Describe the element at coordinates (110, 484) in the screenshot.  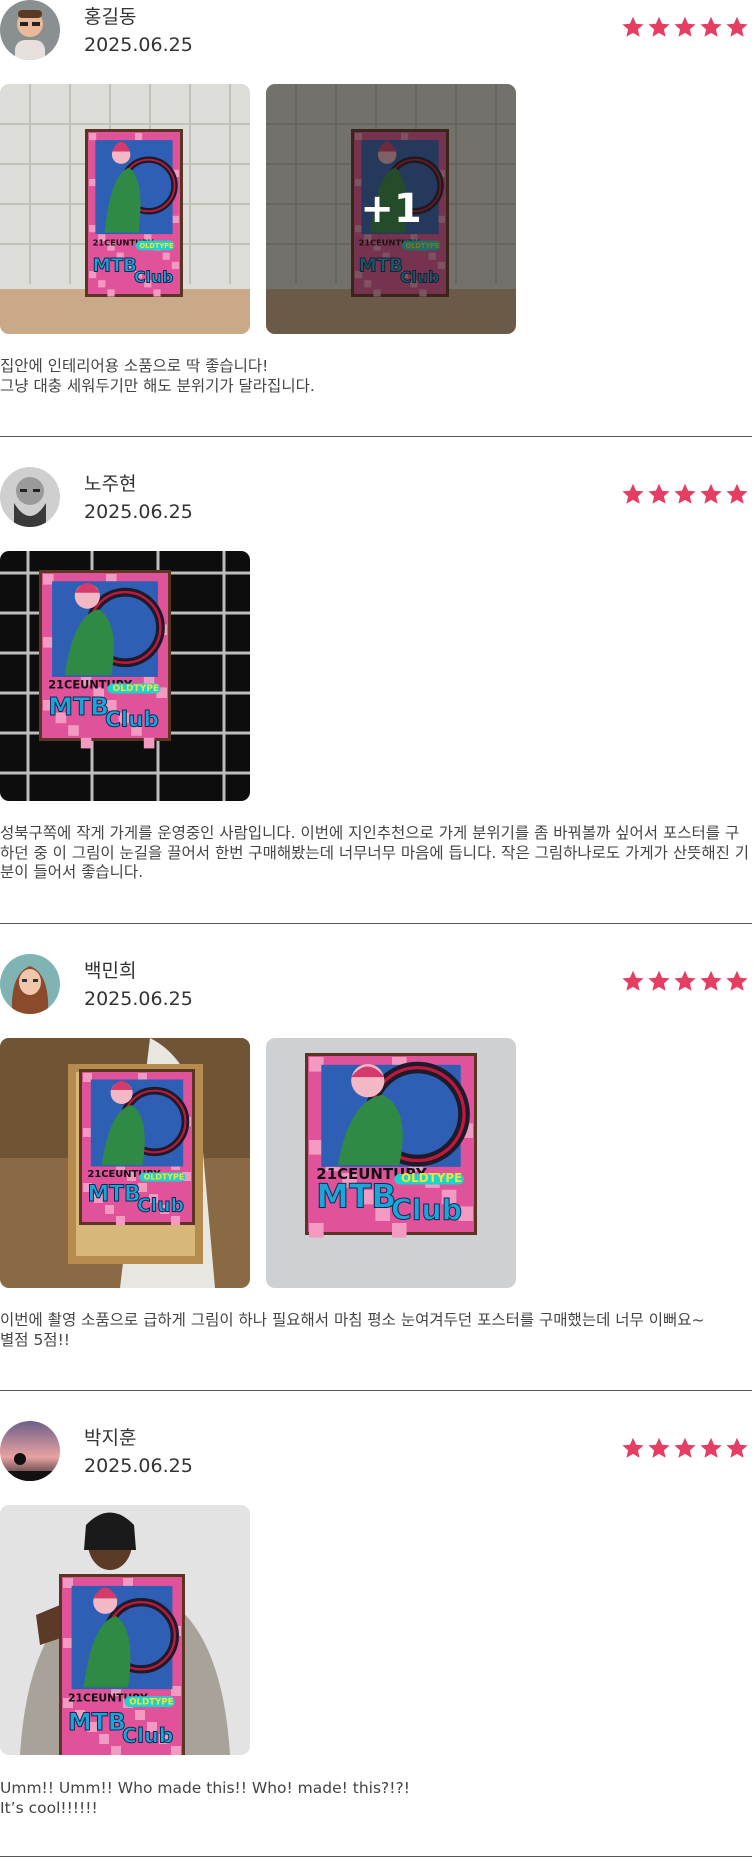
I see `reviewer-name: 노주현` at that location.